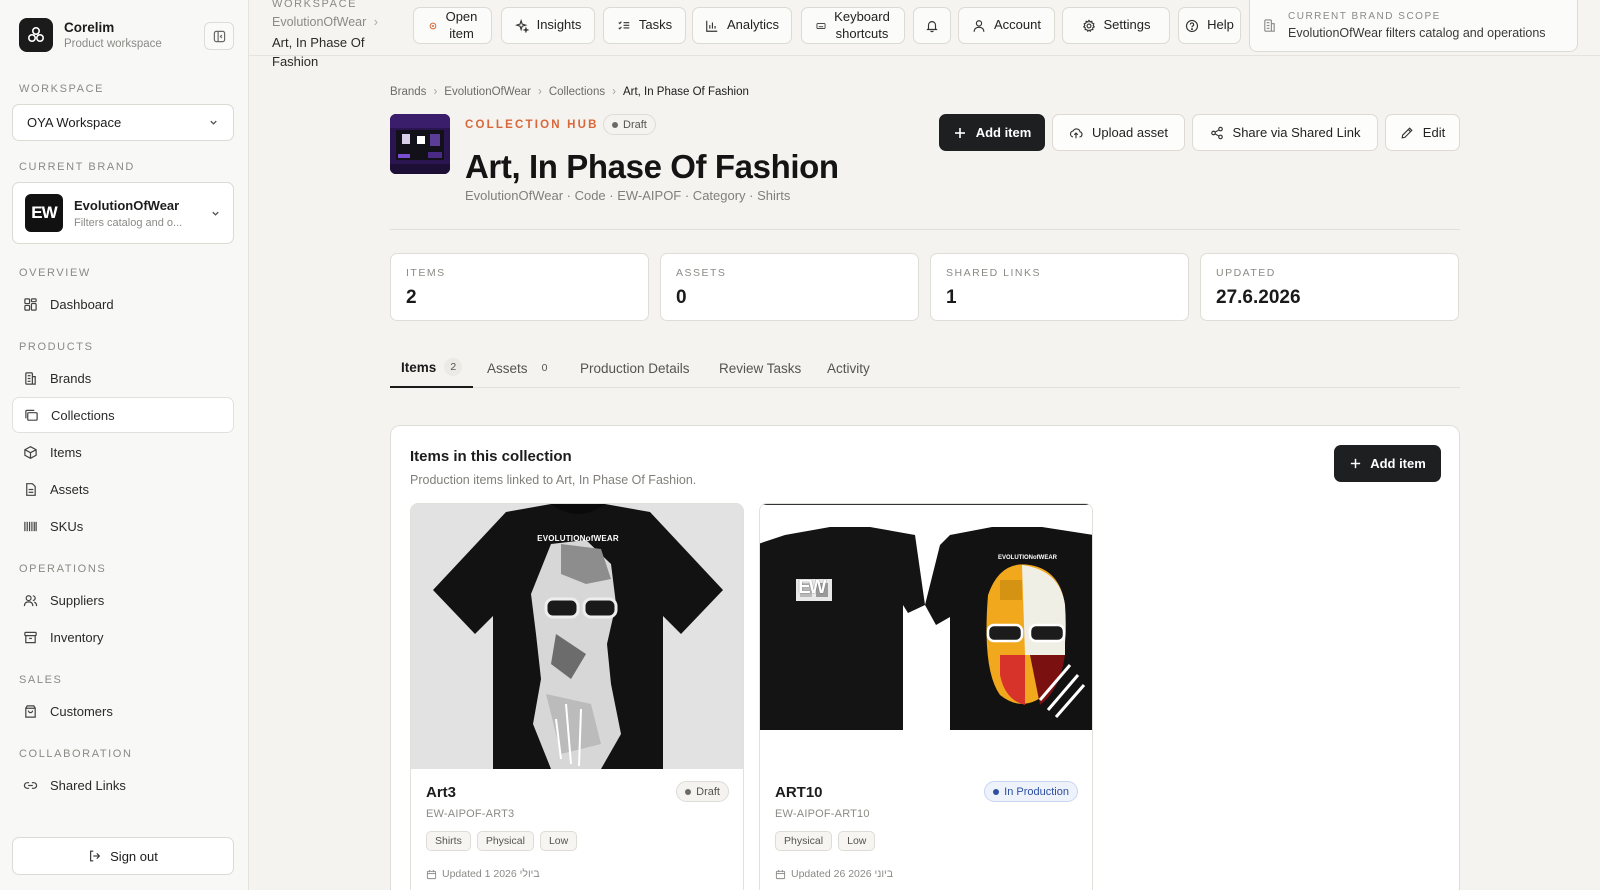 Image resolution: width=1600 pixels, height=890 pixels. What do you see at coordinates (1209, 25) in the screenshot?
I see `help-button: Help` at bounding box center [1209, 25].